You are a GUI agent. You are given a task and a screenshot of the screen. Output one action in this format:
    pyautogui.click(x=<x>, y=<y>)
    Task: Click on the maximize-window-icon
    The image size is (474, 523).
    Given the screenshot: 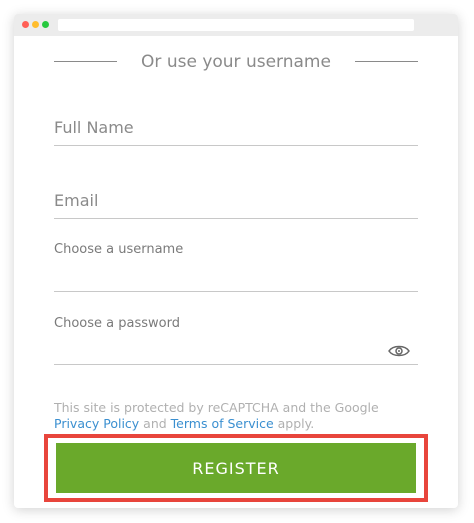 What is the action you would take?
    pyautogui.click(x=45, y=24)
    